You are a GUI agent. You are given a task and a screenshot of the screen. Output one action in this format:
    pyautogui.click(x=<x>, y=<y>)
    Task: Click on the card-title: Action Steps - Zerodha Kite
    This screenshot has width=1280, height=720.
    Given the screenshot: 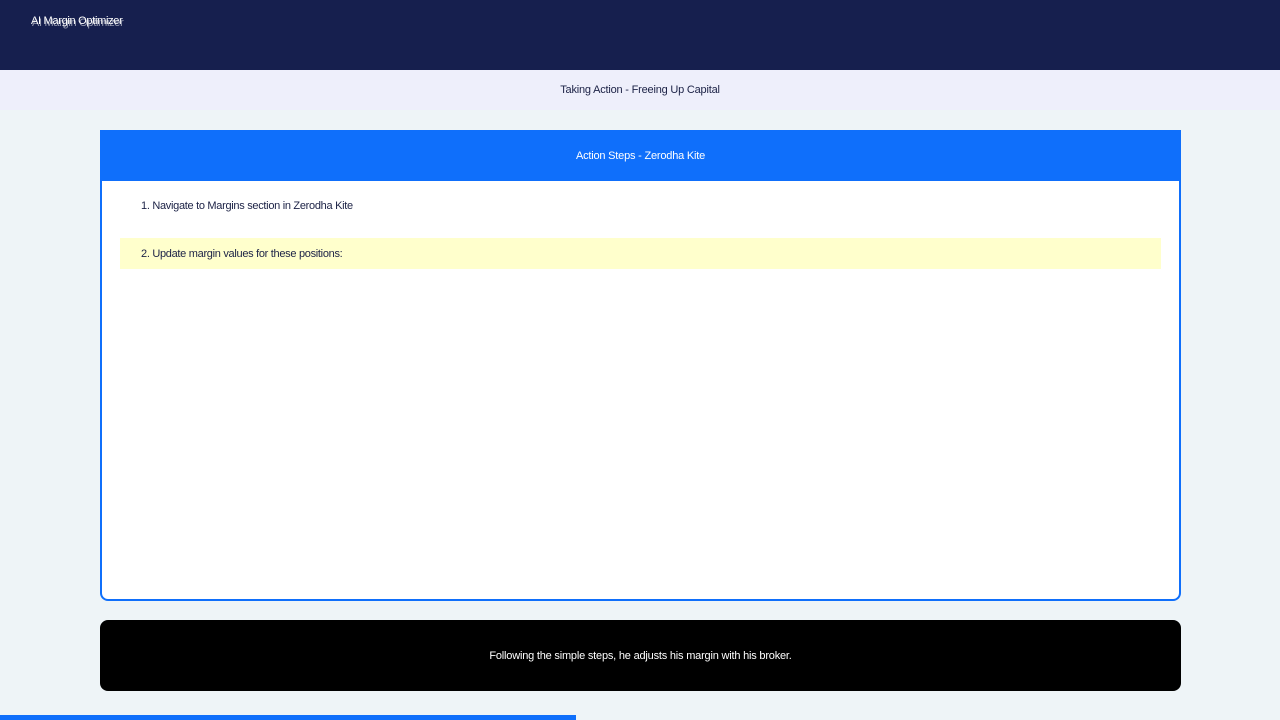 What is the action you would take?
    pyautogui.click(x=640, y=155)
    